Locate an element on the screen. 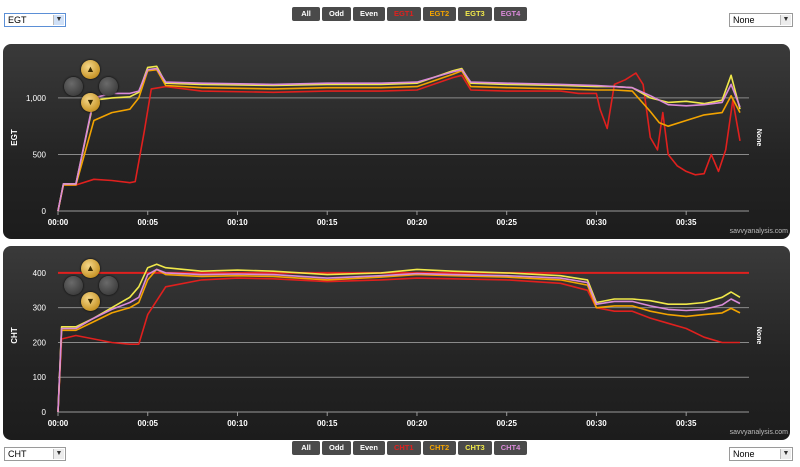  top-all-button: All is located at coordinates (306, 14).